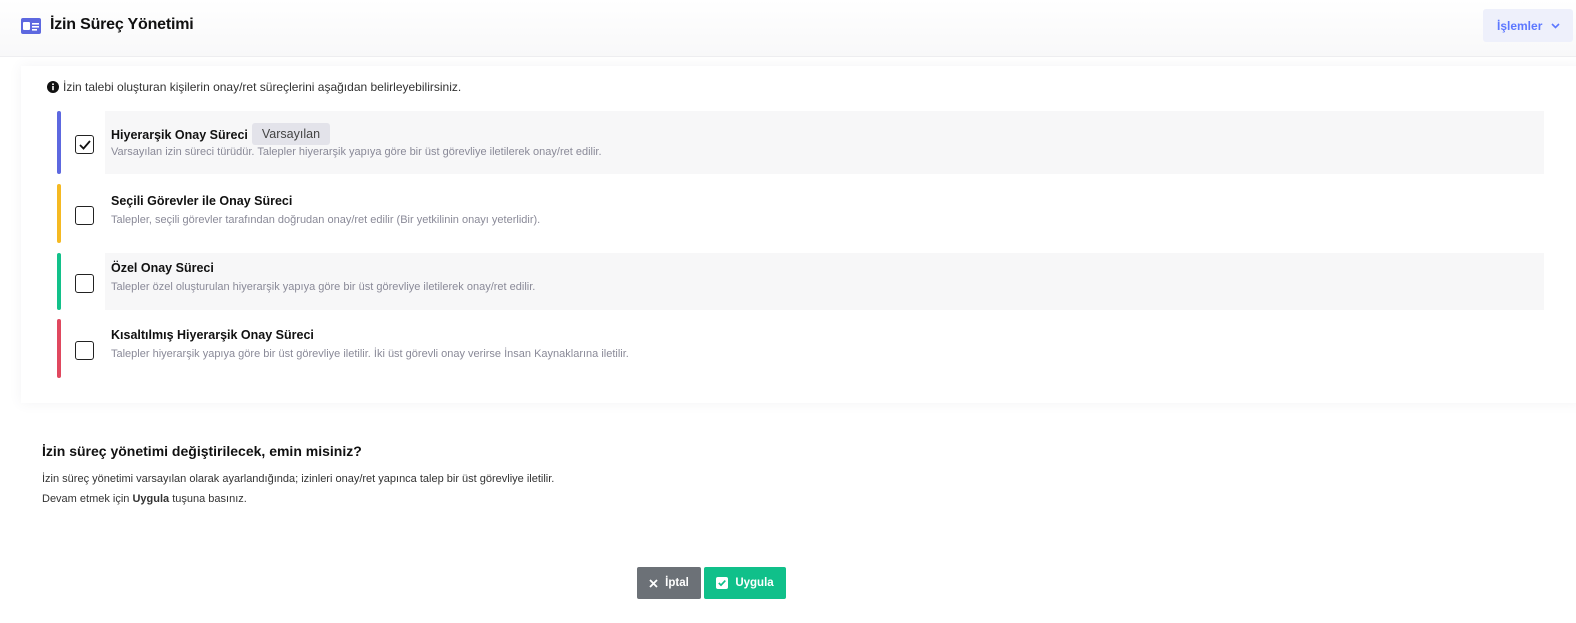 The height and width of the screenshot is (623, 1576). Describe the element at coordinates (1520, 25) in the screenshot. I see `actions-label: İşlemler` at that location.